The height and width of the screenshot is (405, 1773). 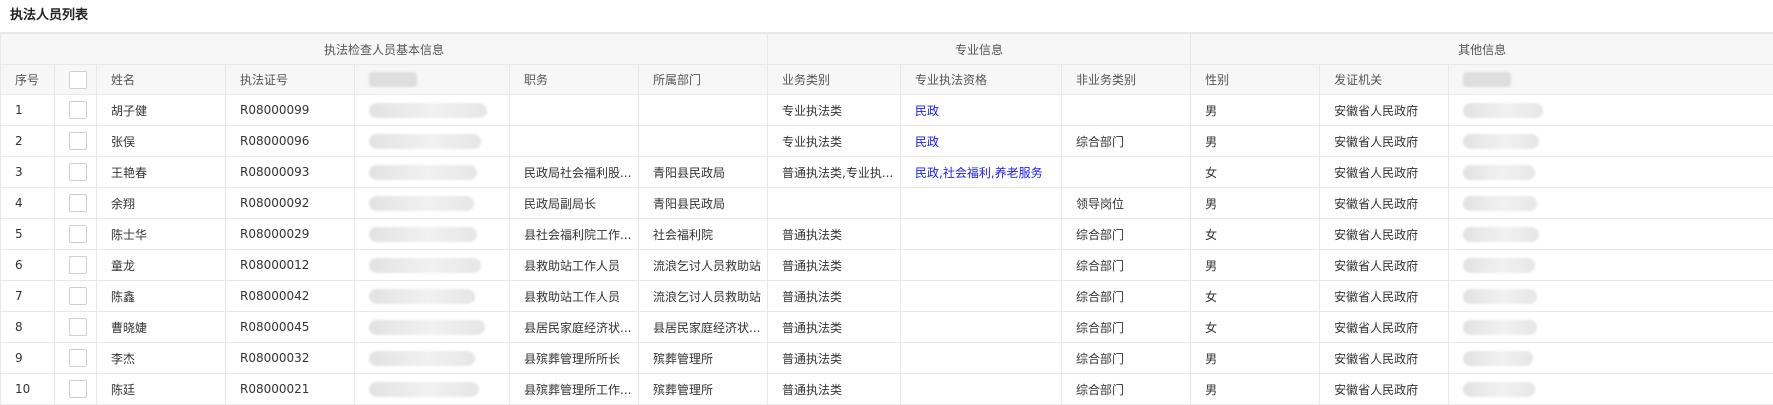 What do you see at coordinates (290, 80) in the screenshot?
I see `col-header-cert-number: 执法证号` at bounding box center [290, 80].